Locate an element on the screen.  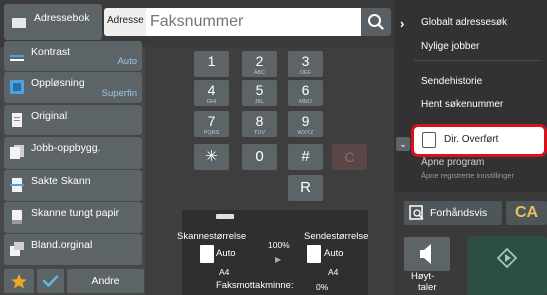
mixed-original-button: Bland.orginal is located at coordinates (73, 249).